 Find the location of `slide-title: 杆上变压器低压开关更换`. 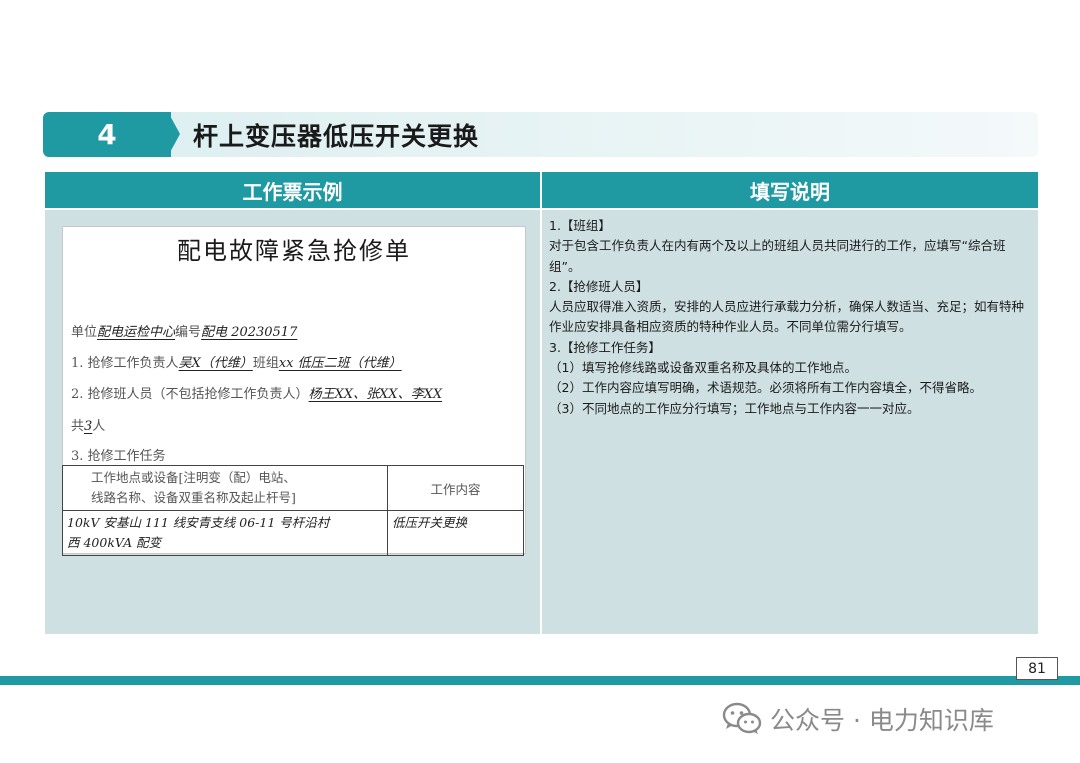

slide-title: 杆上变压器低压开关更换 is located at coordinates (336, 136).